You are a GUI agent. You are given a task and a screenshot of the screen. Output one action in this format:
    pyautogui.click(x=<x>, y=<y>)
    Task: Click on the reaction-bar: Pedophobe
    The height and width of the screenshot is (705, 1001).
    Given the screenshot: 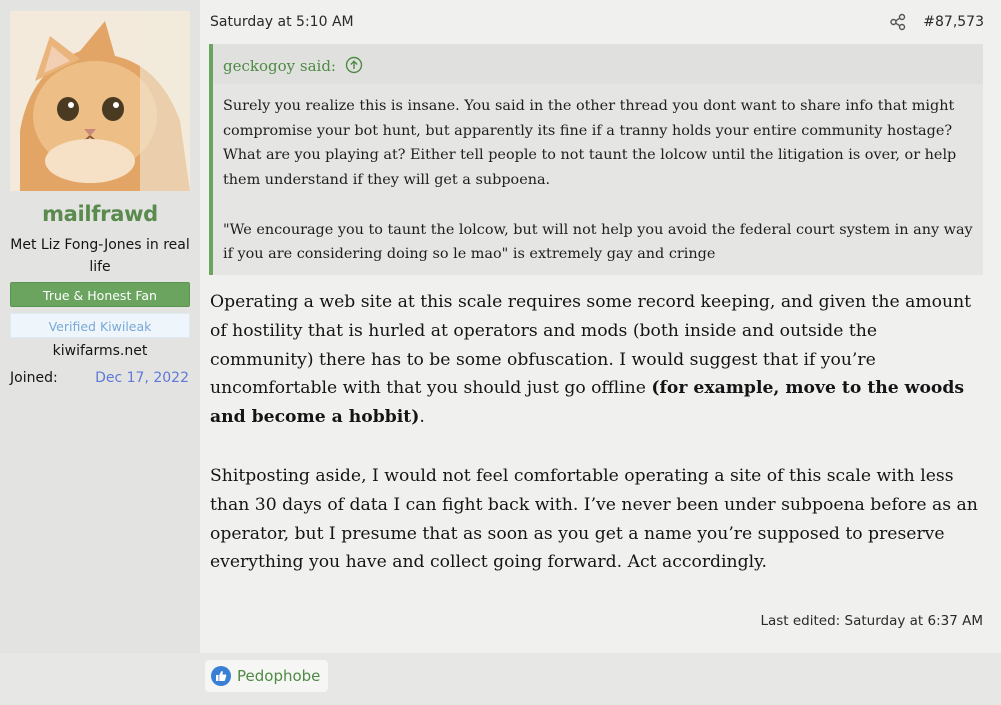 What is the action you would take?
    pyautogui.click(x=267, y=676)
    